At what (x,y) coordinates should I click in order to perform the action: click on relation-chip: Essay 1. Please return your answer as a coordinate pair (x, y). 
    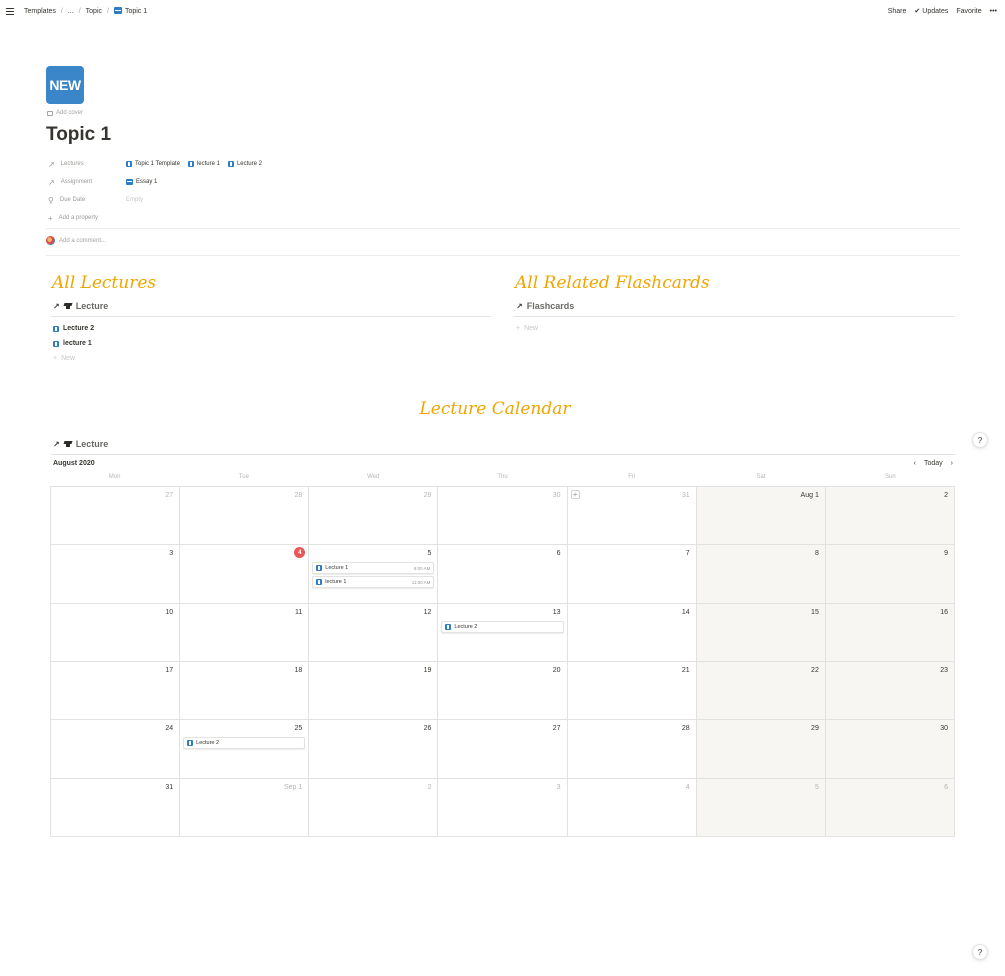
    Looking at the image, I should click on (141, 182).